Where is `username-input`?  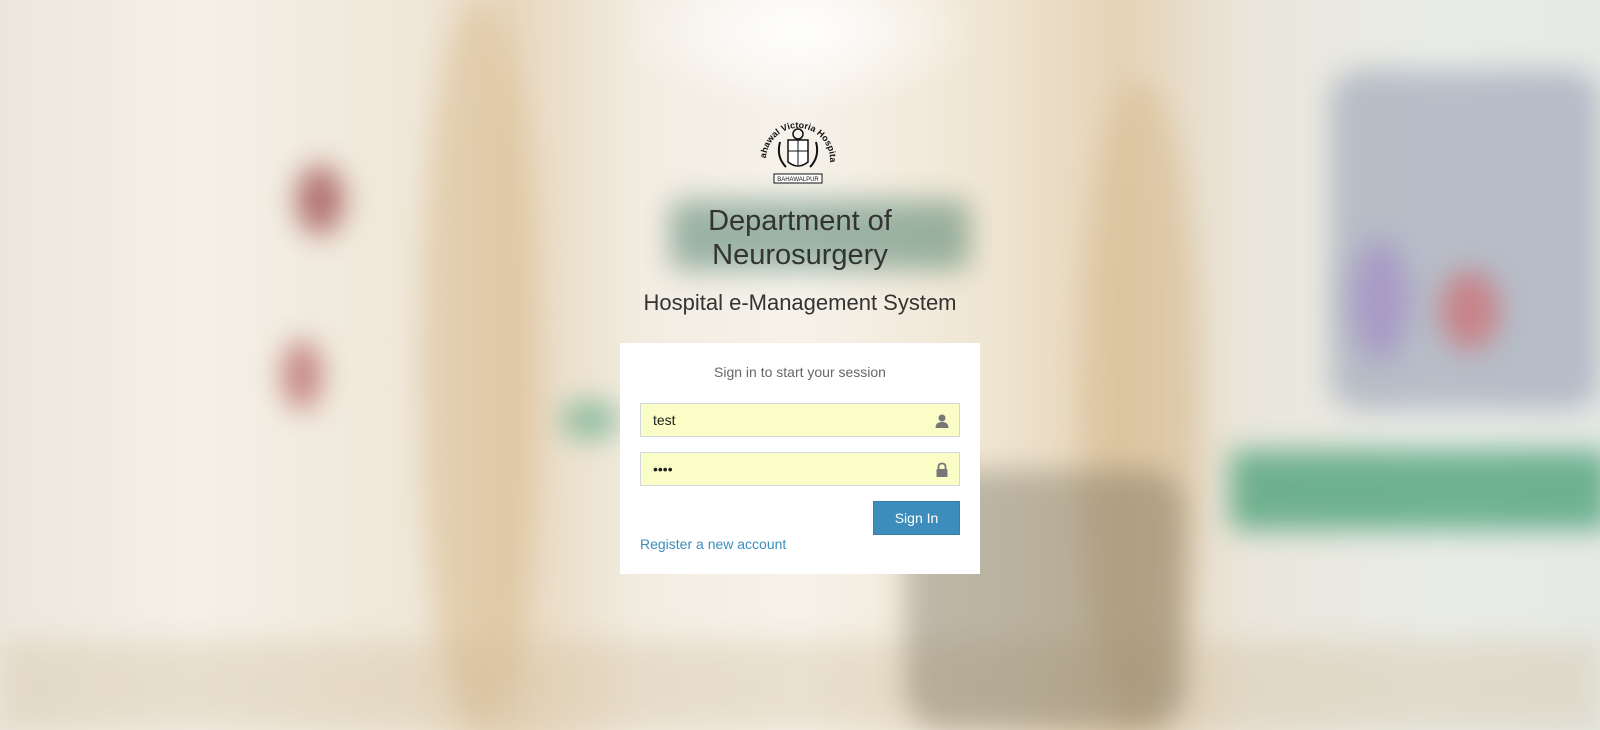
username-input is located at coordinates (788, 420).